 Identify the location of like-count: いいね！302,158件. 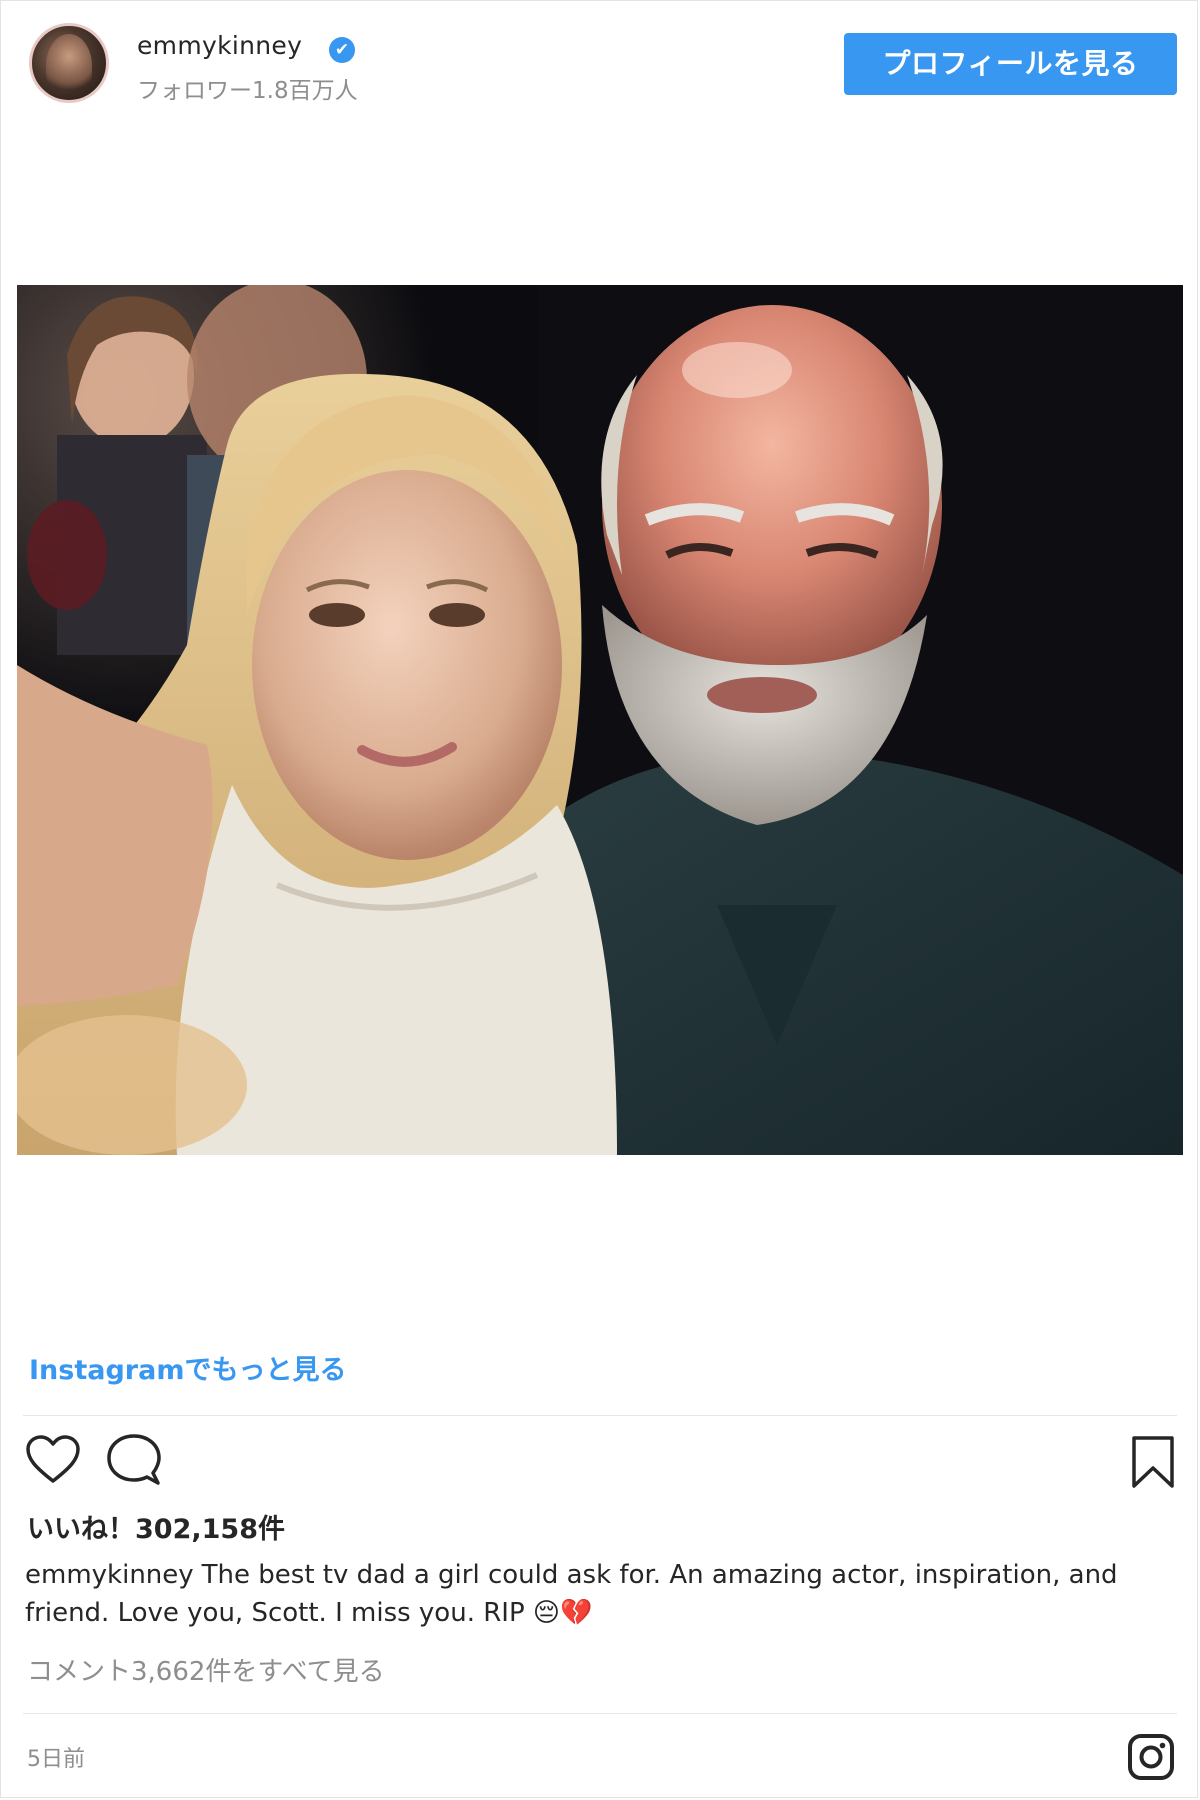
(156, 1529).